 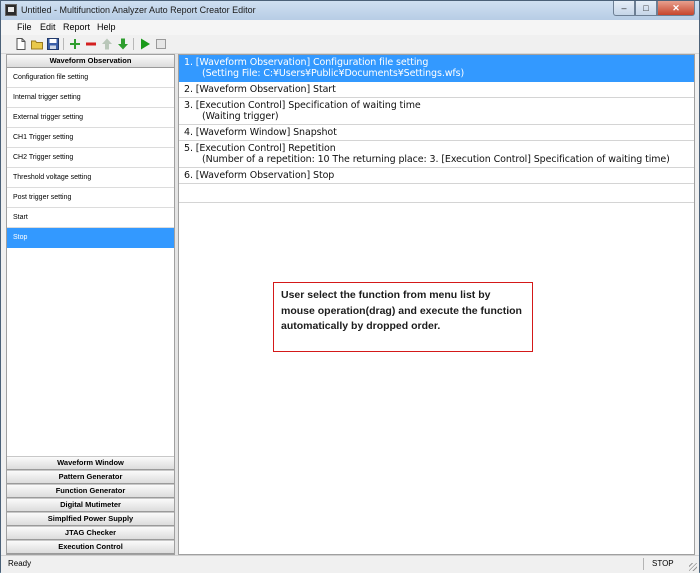 I want to click on step-title: 4. [Waveform Window] Snapshot, so click(x=260, y=132).